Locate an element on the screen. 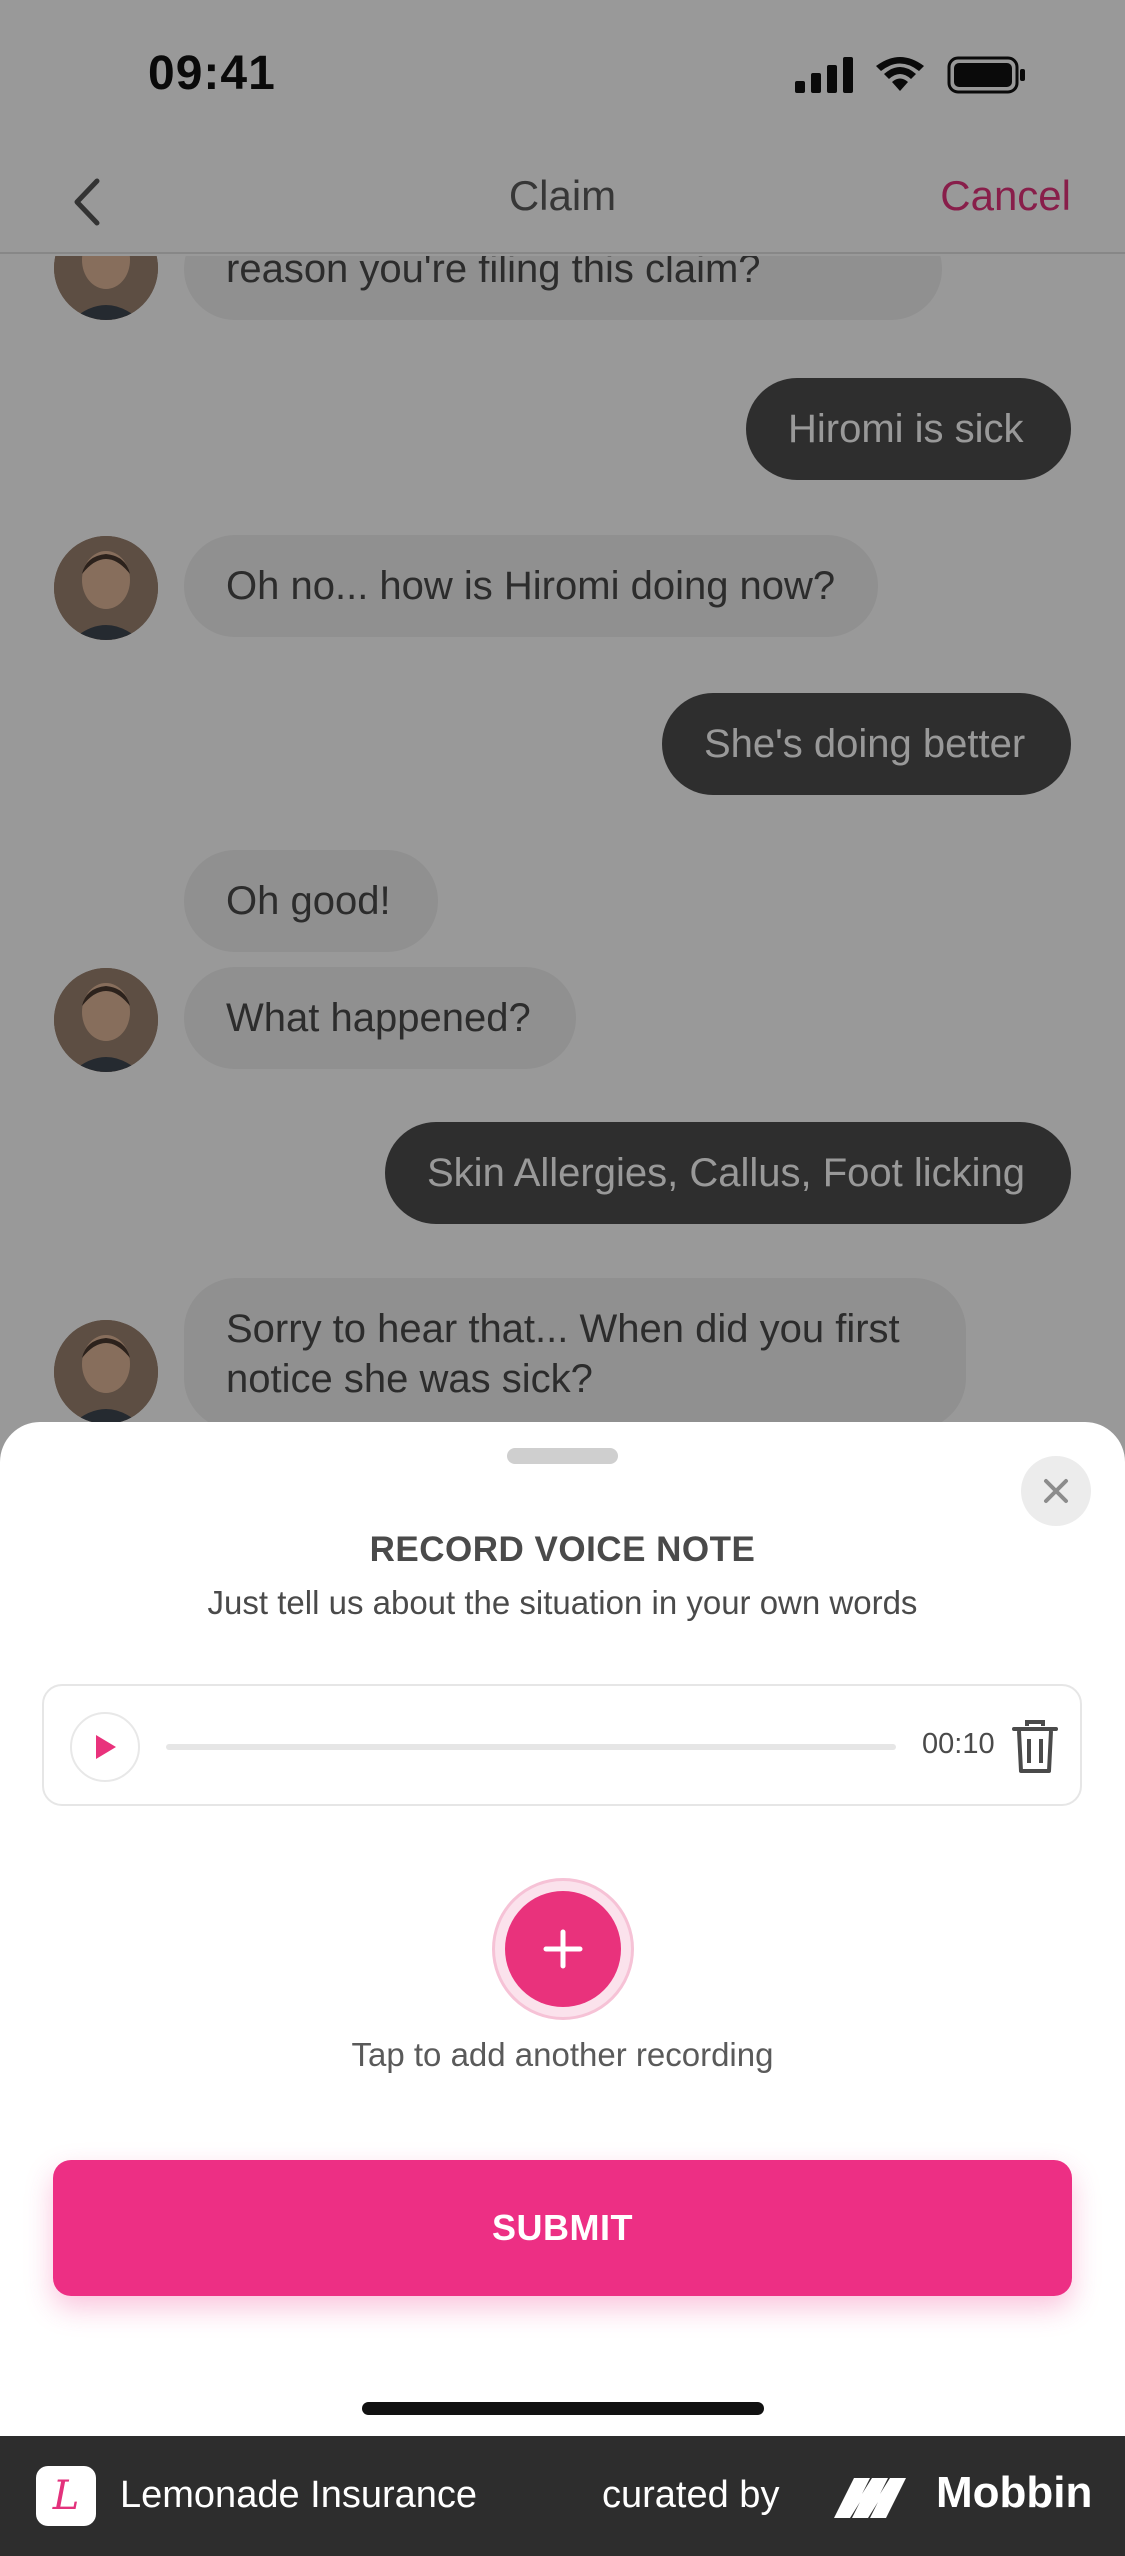 The height and width of the screenshot is (2556, 1125). play-icon is located at coordinates (106, 1747).